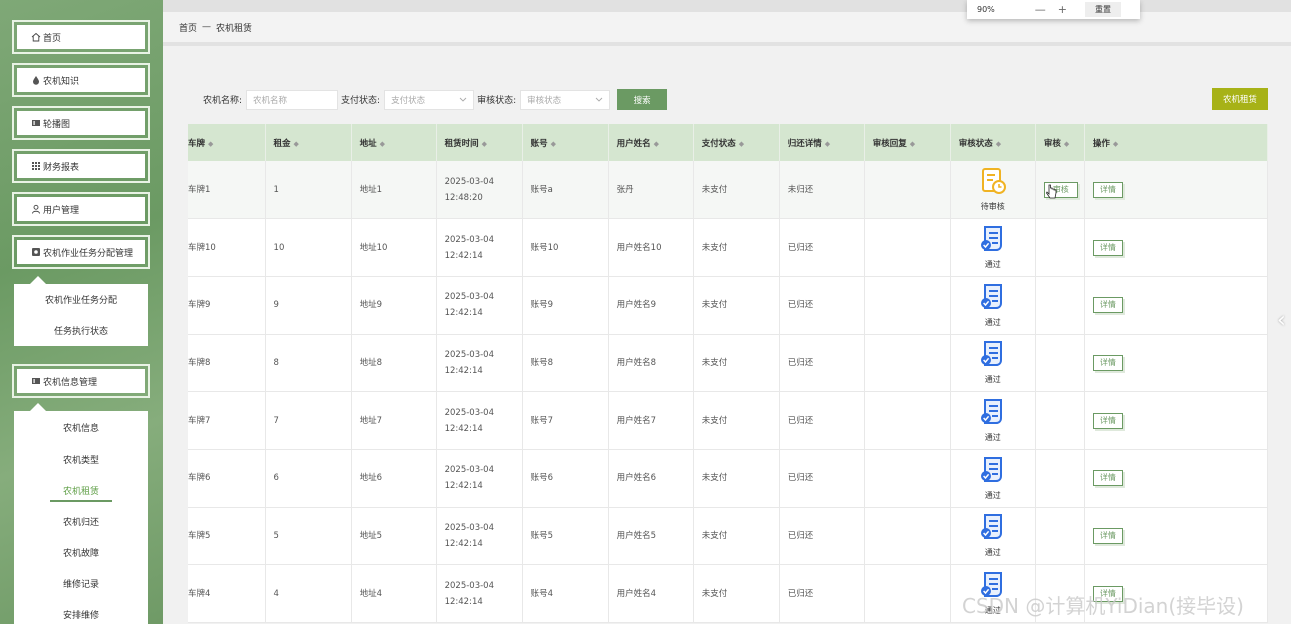 The image size is (1291, 624). I want to click on table-cell-addr: 地址1, so click(394, 190).